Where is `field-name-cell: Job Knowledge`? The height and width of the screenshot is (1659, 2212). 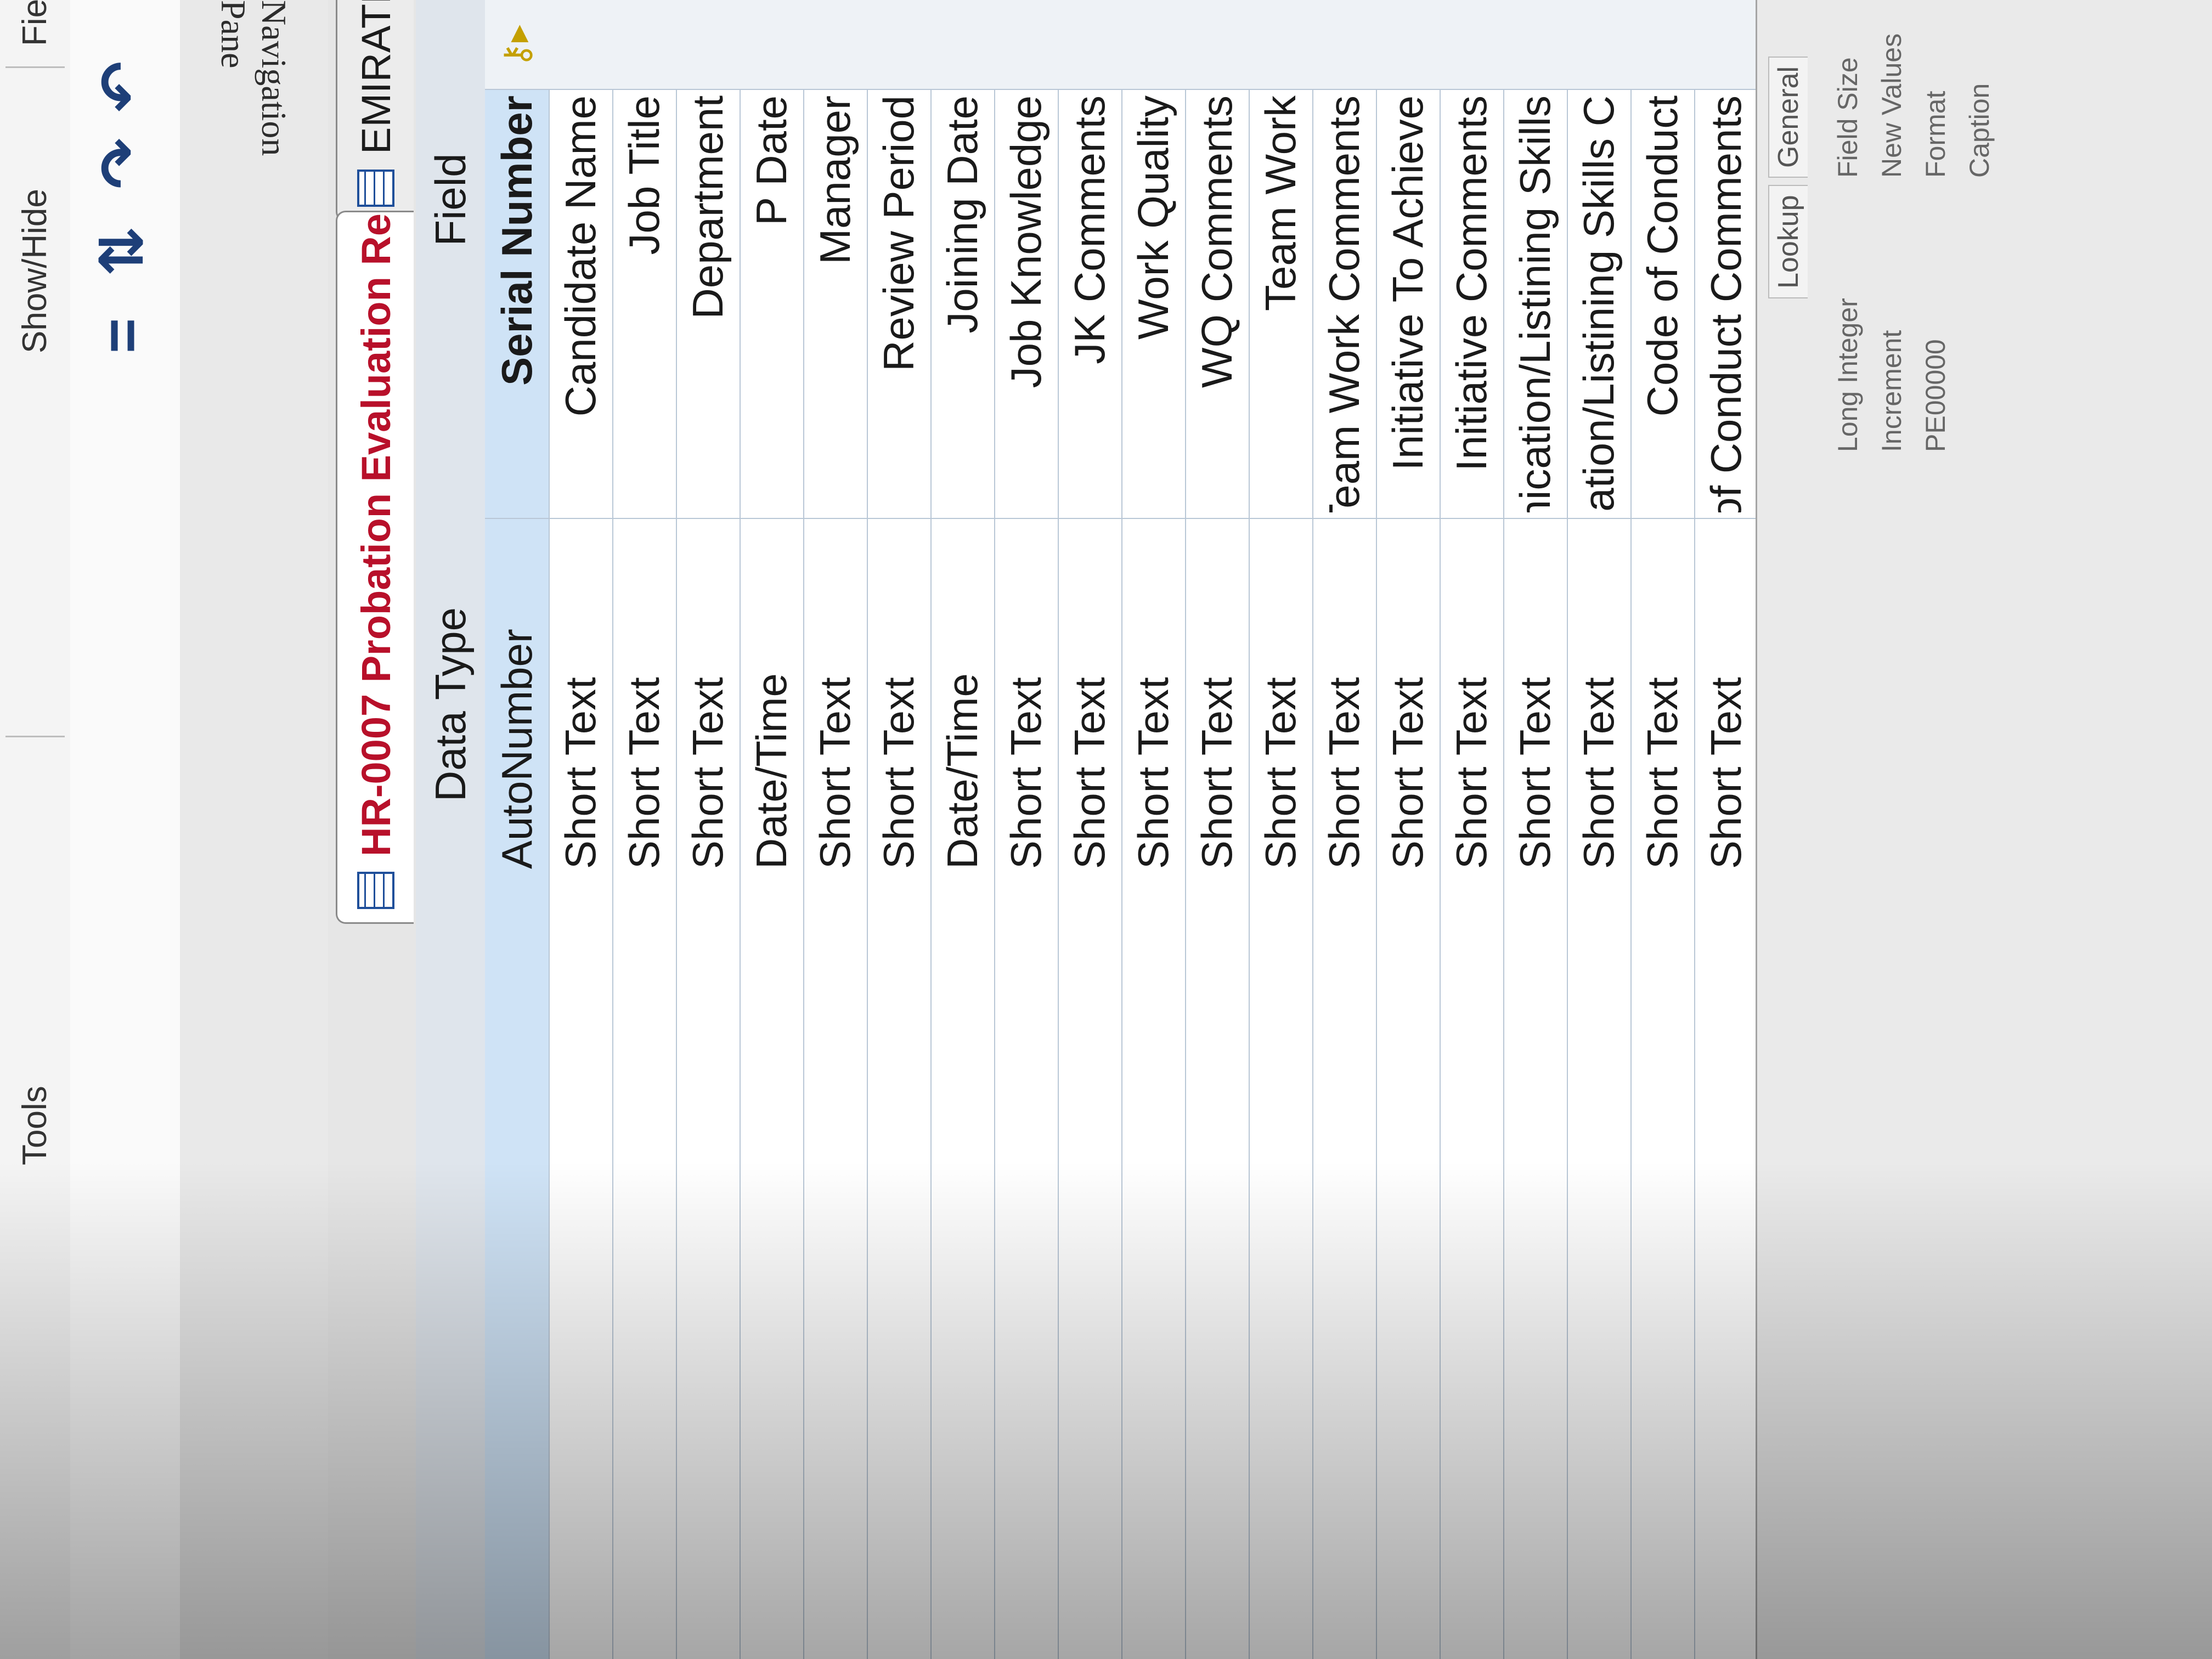 field-name-cell: Job Knowledge is located at coordinates (1026, 303).